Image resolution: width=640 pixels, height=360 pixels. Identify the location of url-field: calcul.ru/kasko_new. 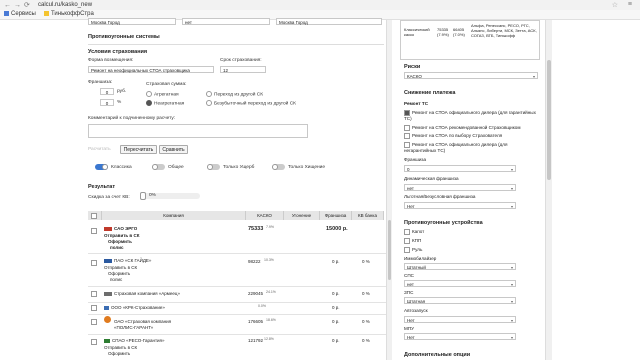
(65, 5).